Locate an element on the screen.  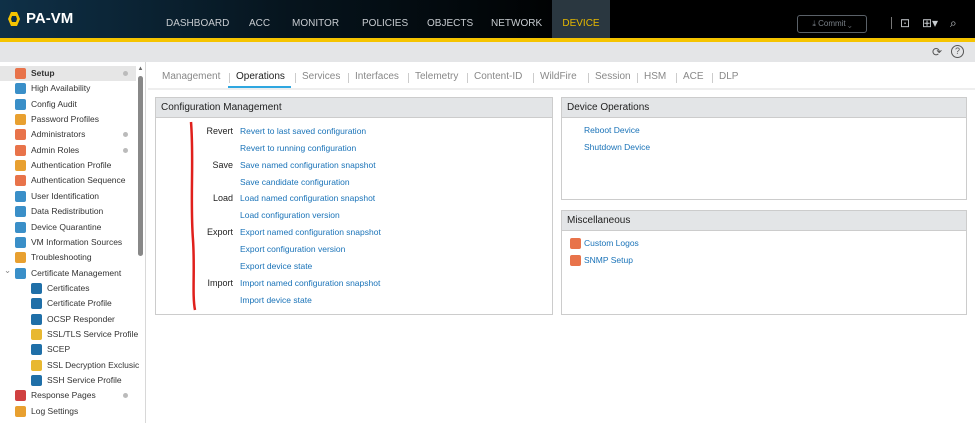
sidebar-item-device-quarantine: Device Quarantine is located at coordinates (68, 227).